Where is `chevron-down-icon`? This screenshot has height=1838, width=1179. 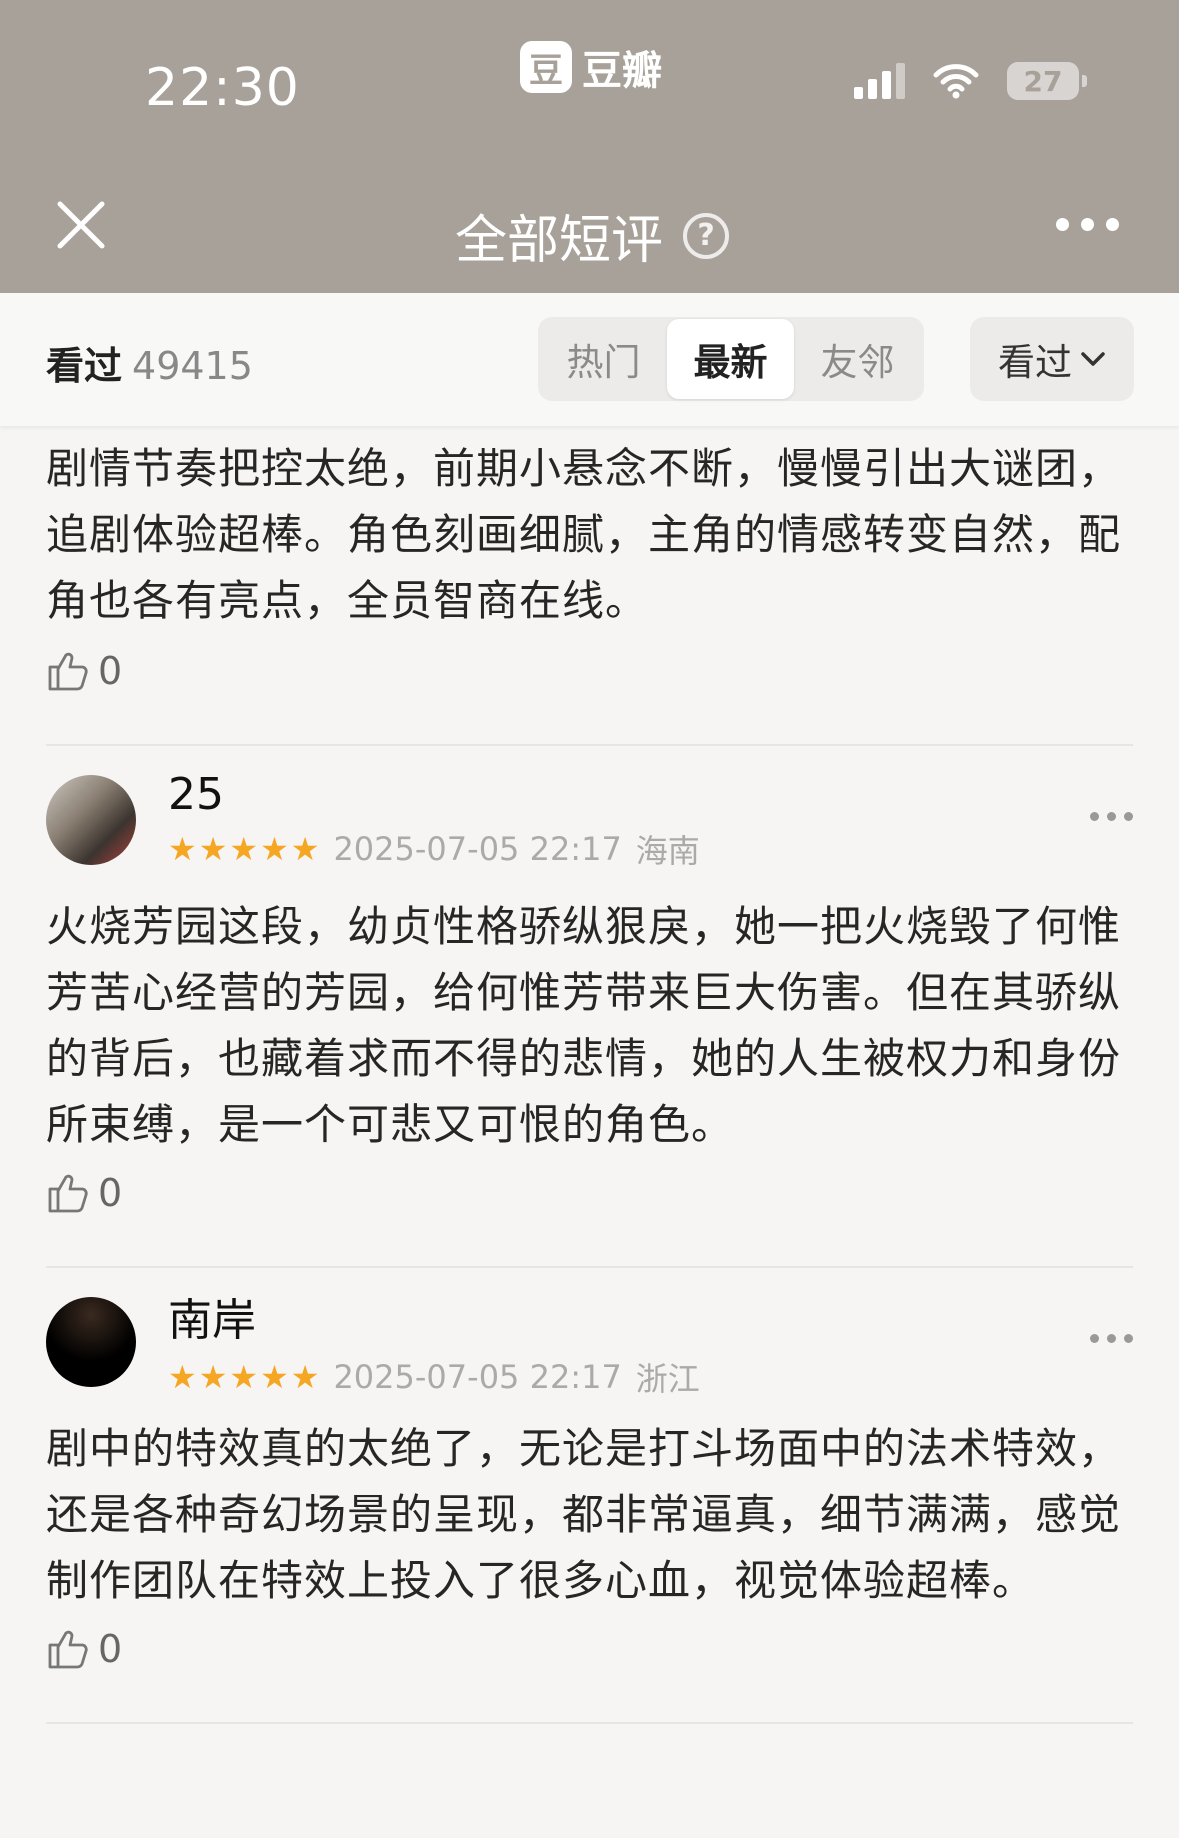 chevron-down-icon is located at coordinates (1093, 359).